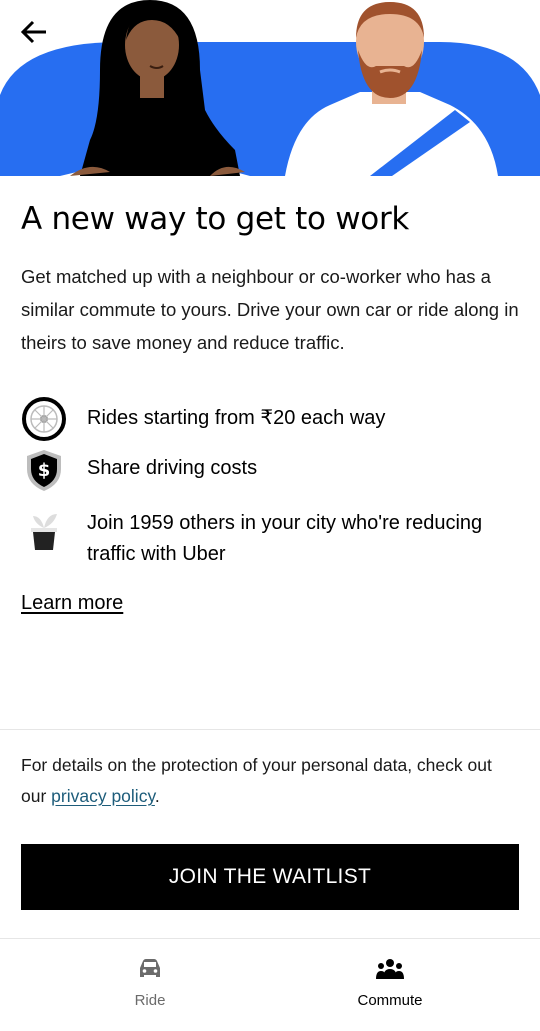 Image resolution: width=540 pixels, height=1031 pixels. I want to click on tab-commute: Commute, so click(390, 985).